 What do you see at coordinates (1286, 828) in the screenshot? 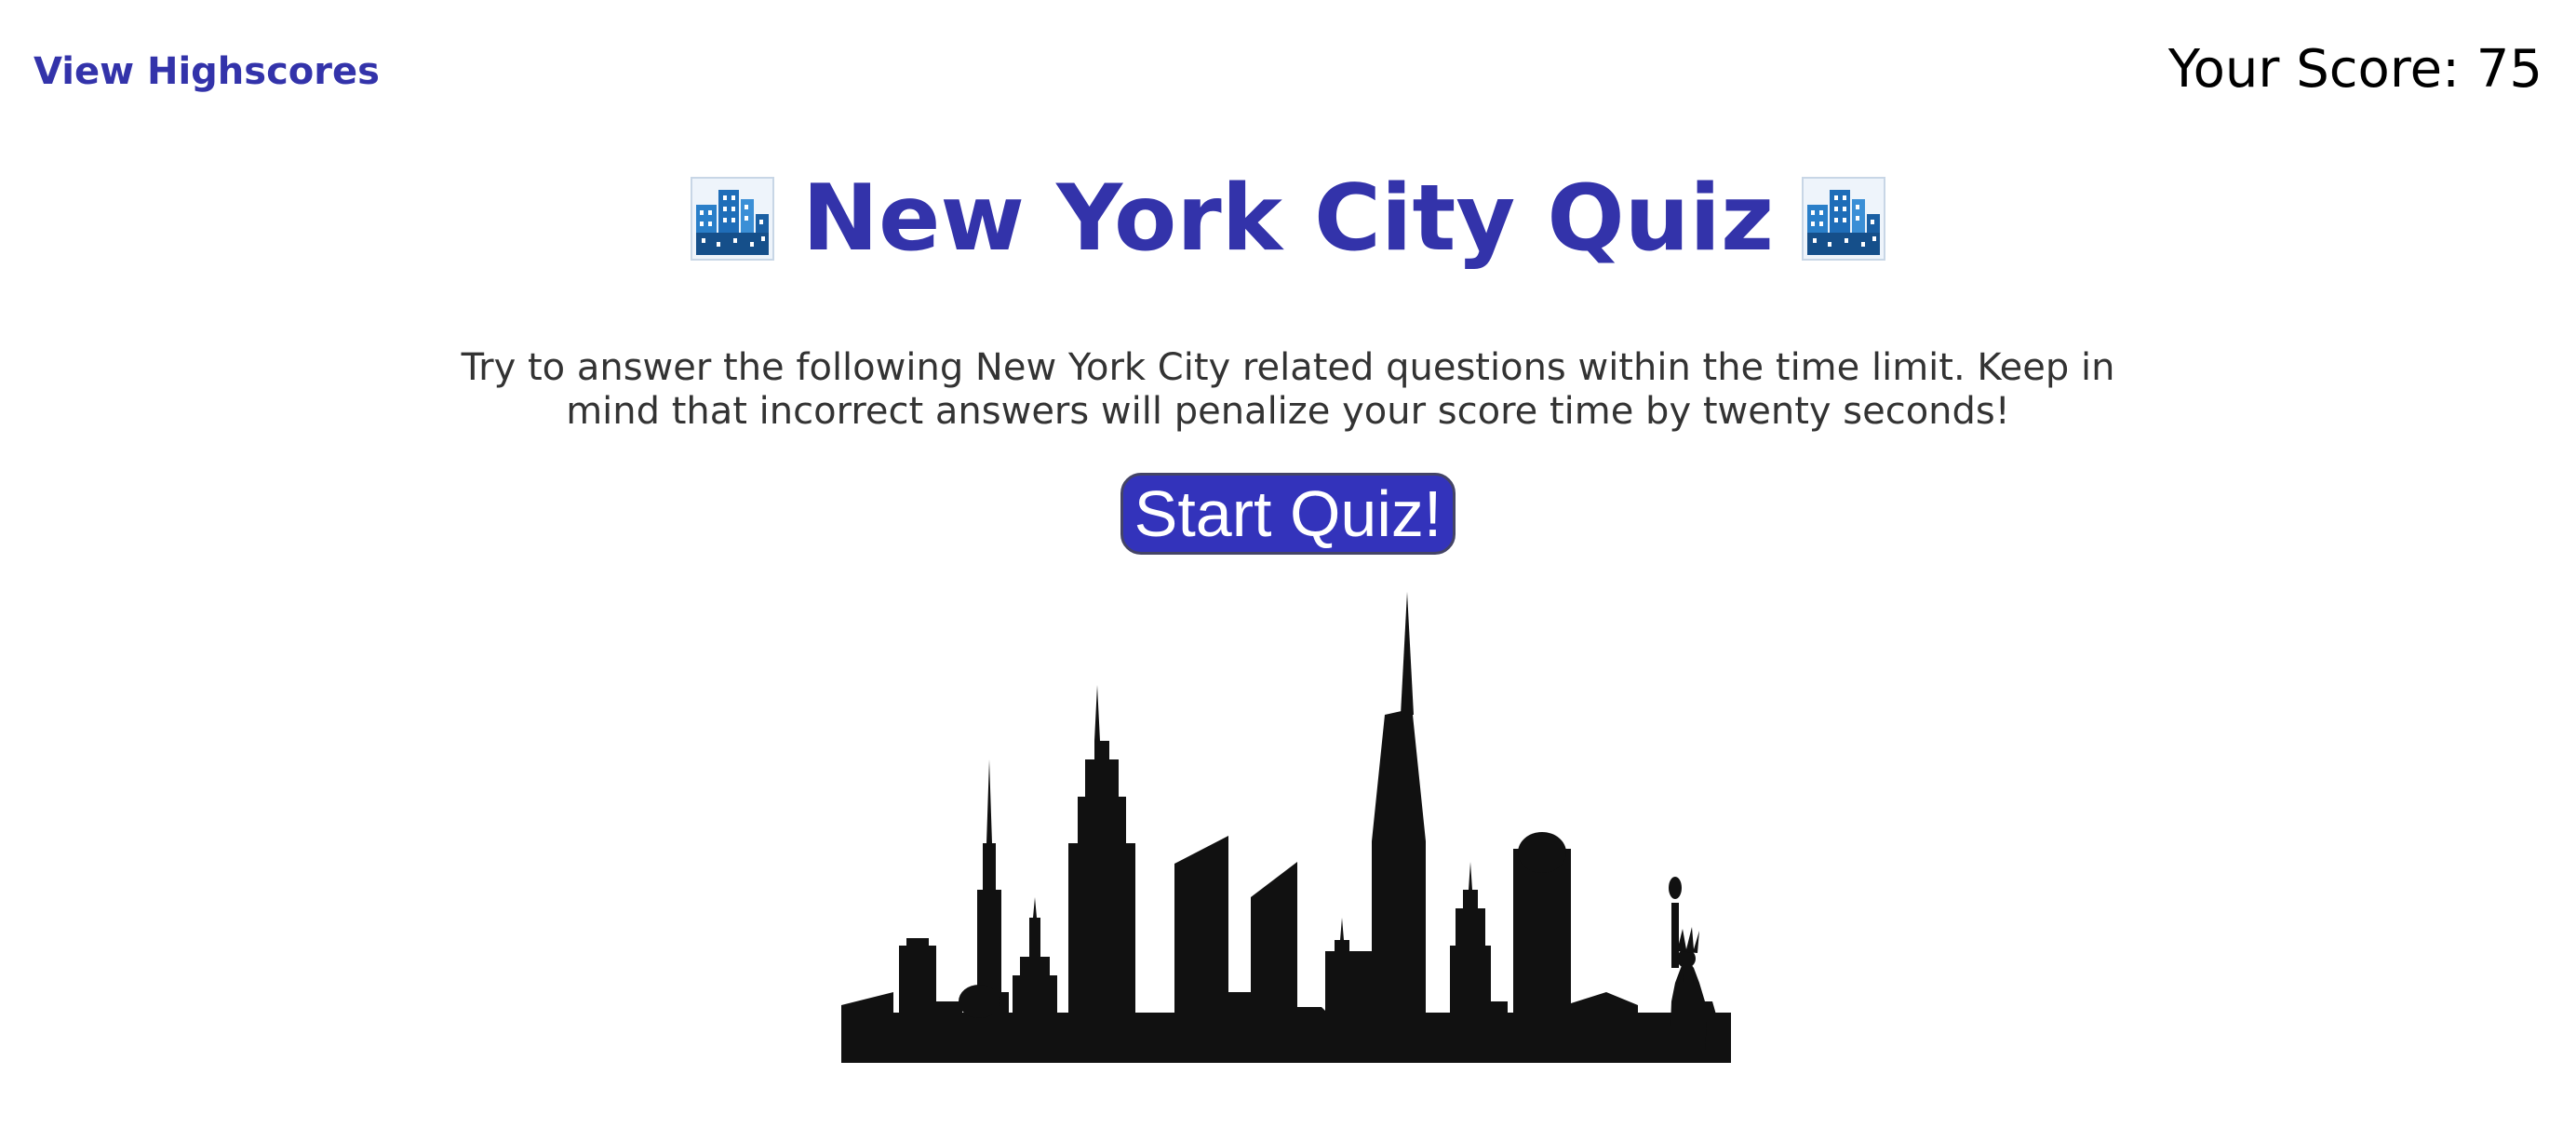
I see `nyc-skyline-silhouette` at bounding box center [1286, 828].